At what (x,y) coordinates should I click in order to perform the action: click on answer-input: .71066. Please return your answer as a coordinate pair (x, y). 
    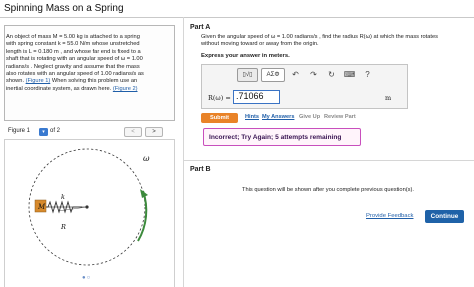
    Looking at the image, I should click on (256, 97).